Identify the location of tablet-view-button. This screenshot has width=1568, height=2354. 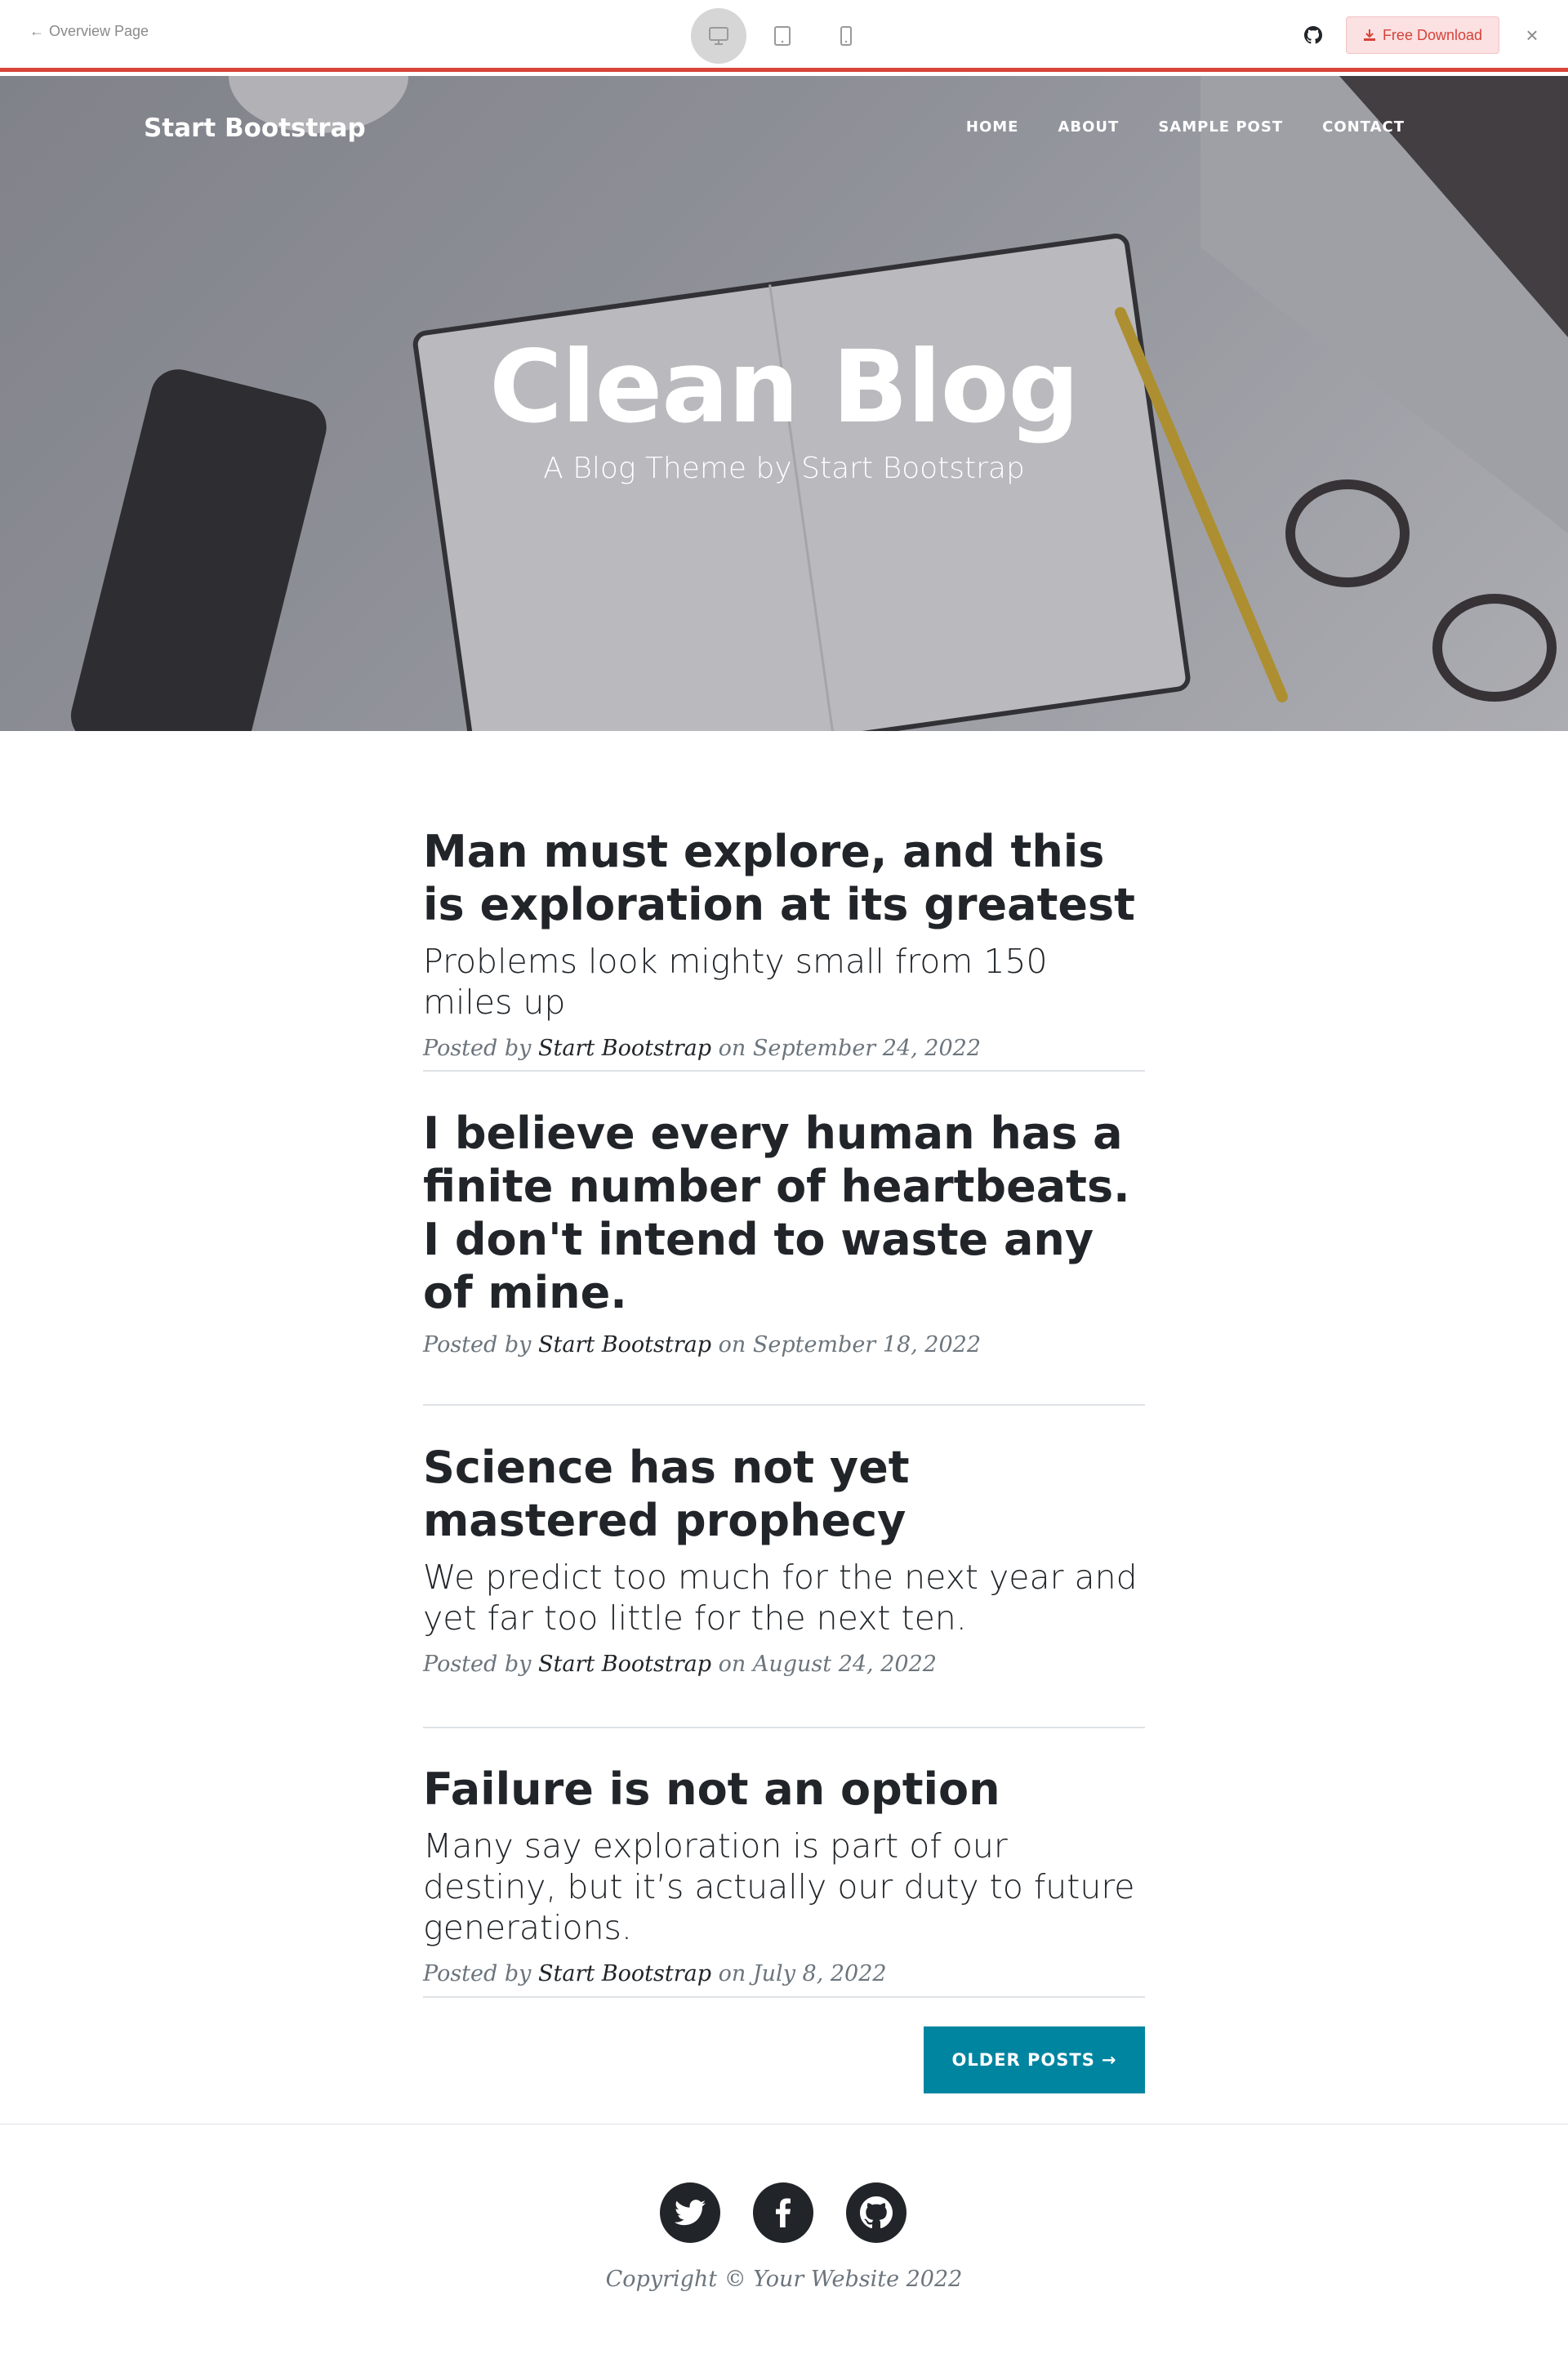
(782, 36).